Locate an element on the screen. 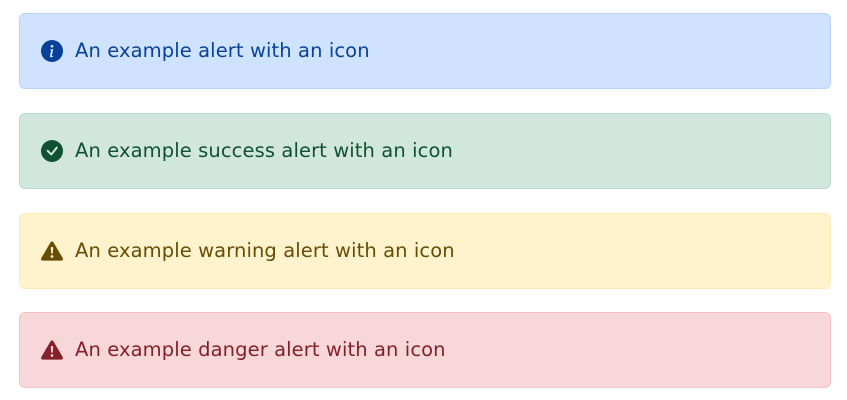  warning-triangle-icon is located at coordinates (52, 251).